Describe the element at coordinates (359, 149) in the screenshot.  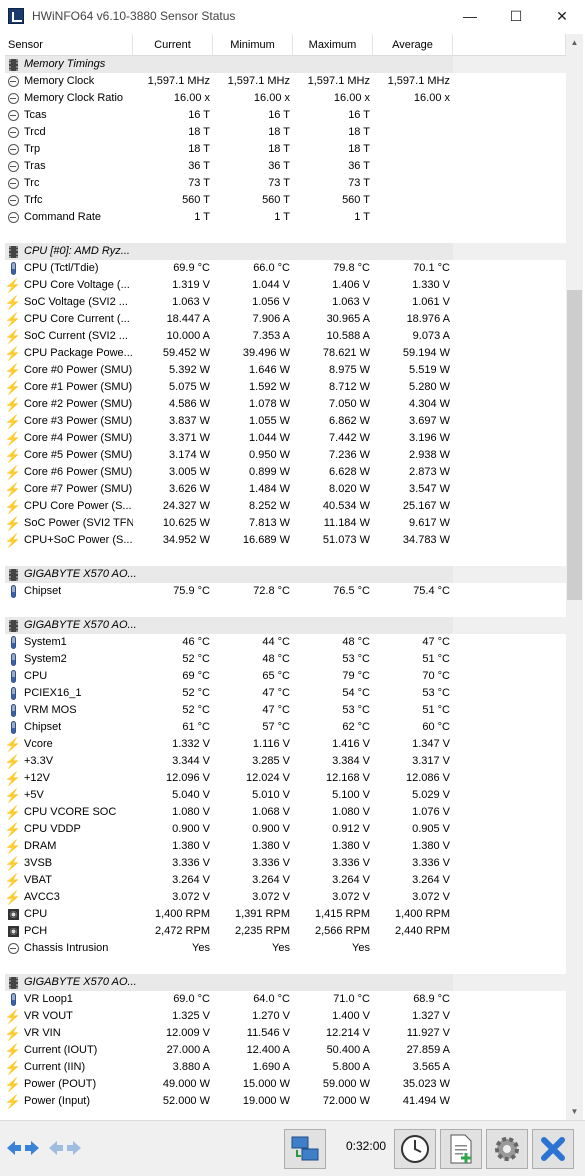
I see `maximum-value: 18 T` at that location.